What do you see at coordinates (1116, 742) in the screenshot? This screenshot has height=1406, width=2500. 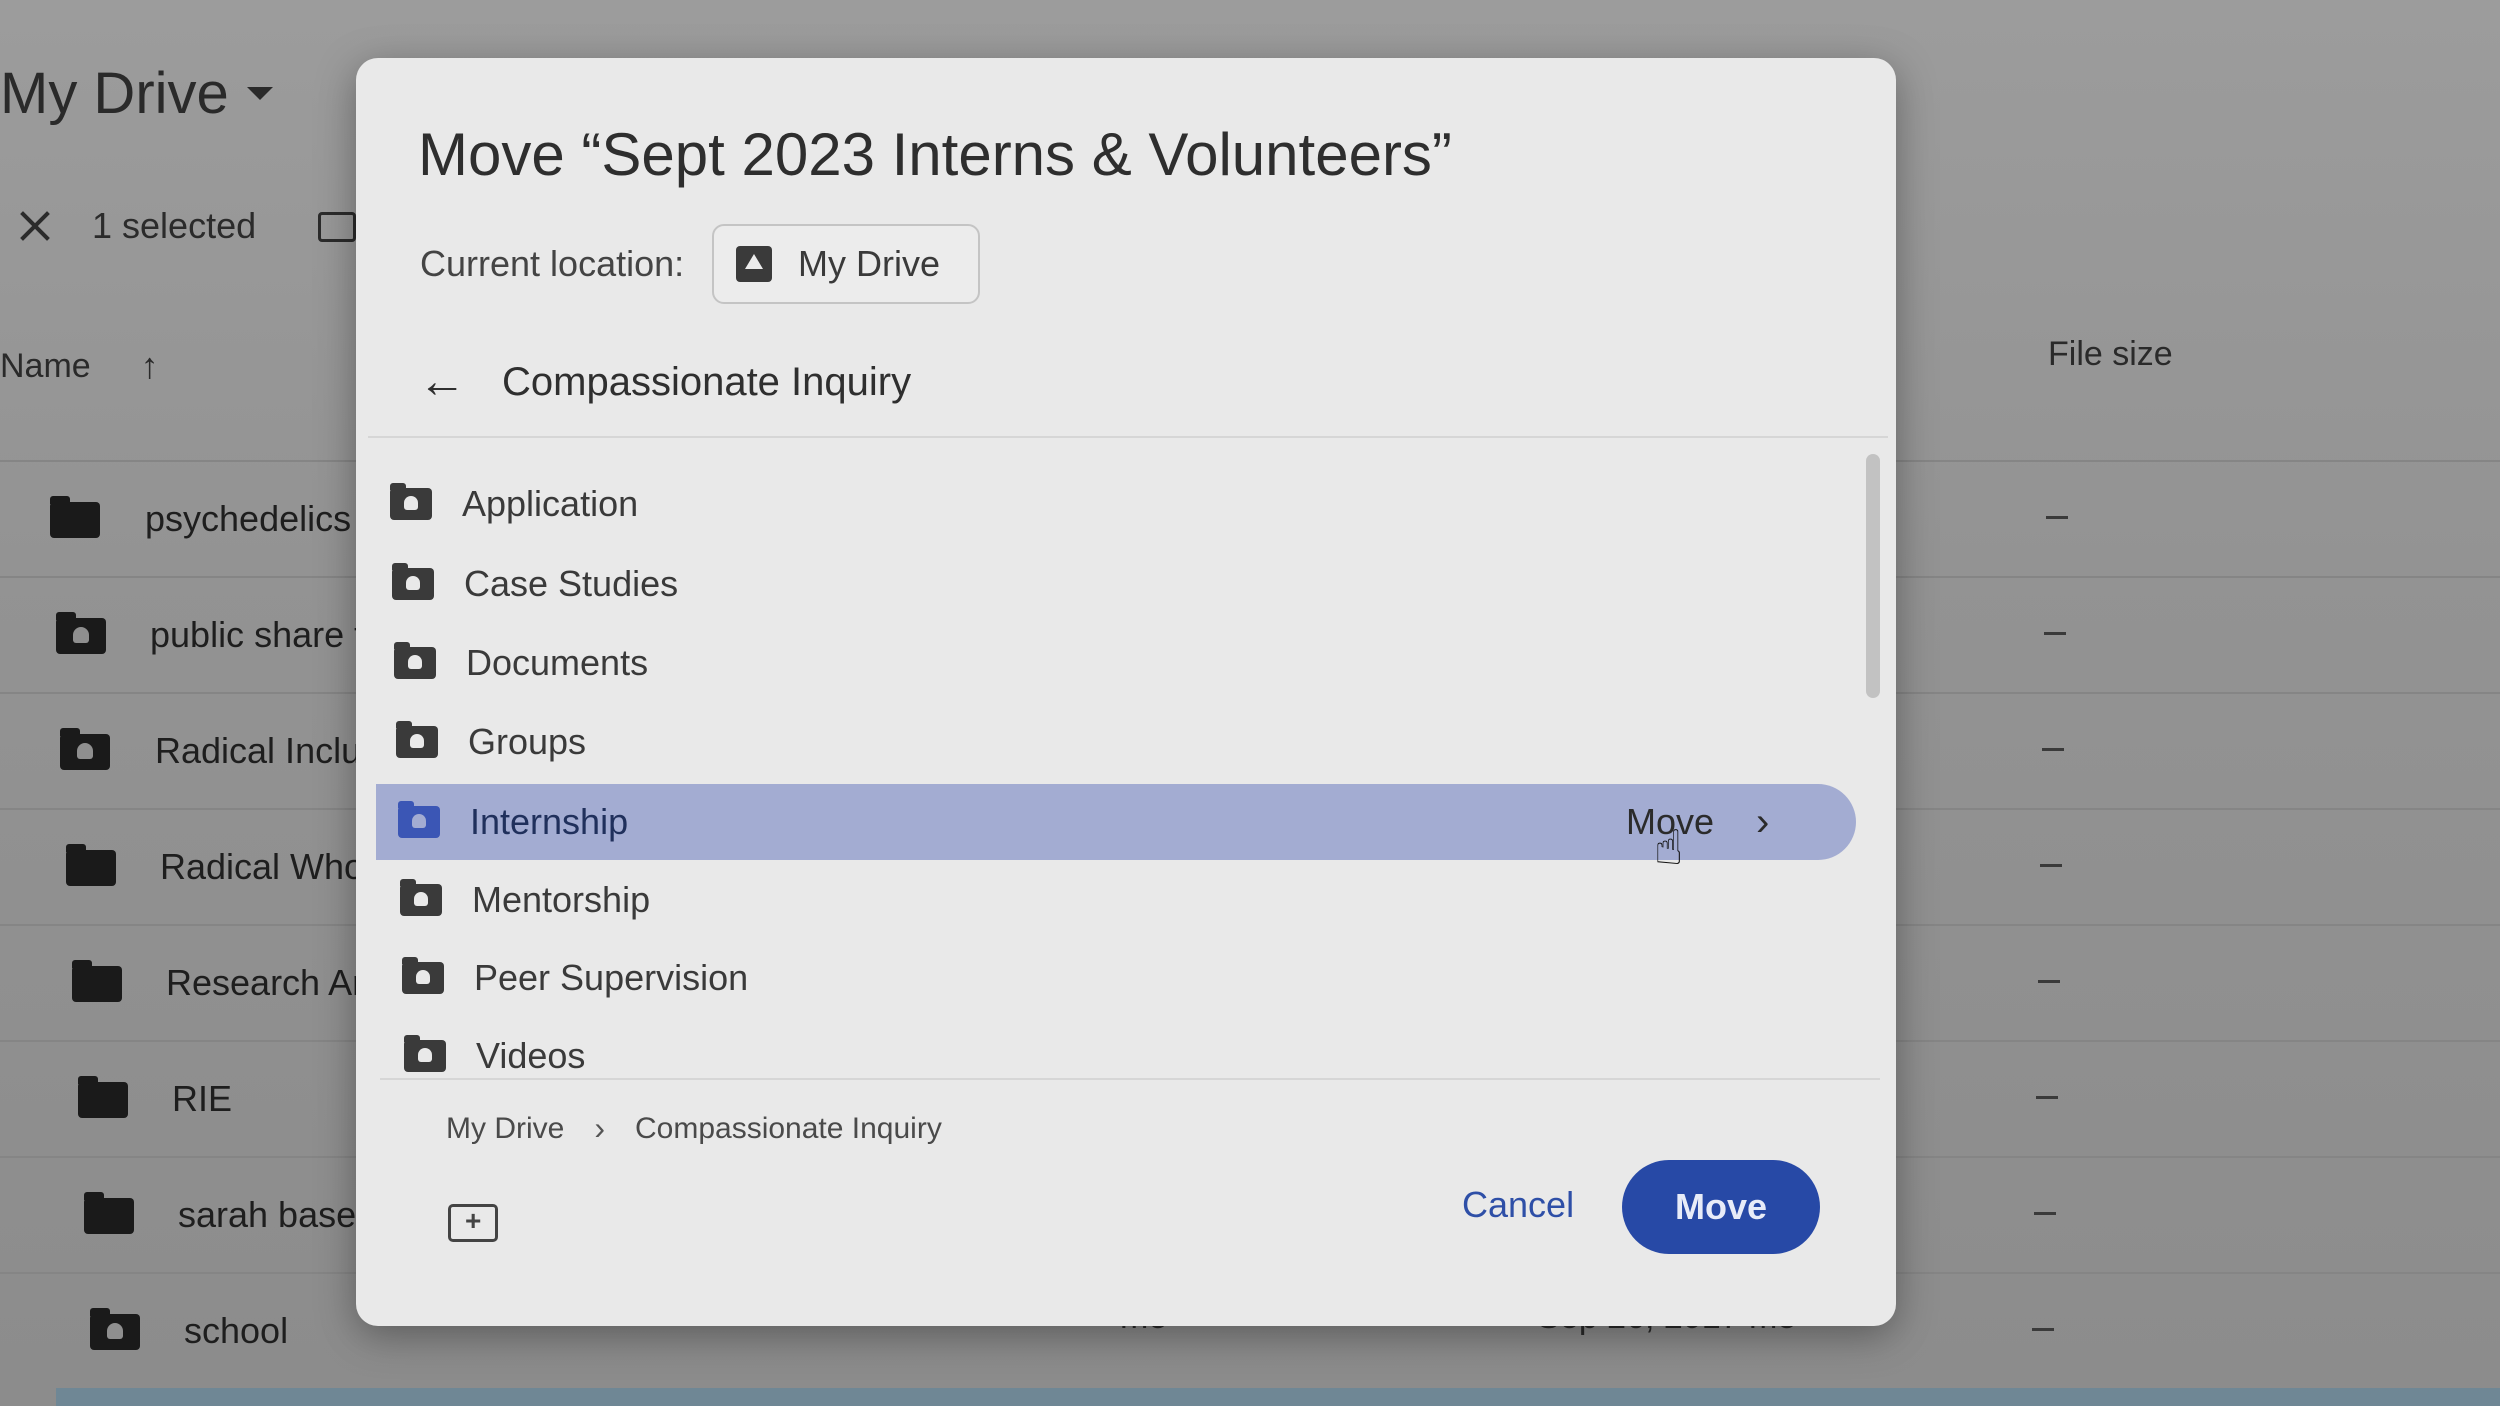 I see `folder-item: Groups` at bounding box center [1116, 742].